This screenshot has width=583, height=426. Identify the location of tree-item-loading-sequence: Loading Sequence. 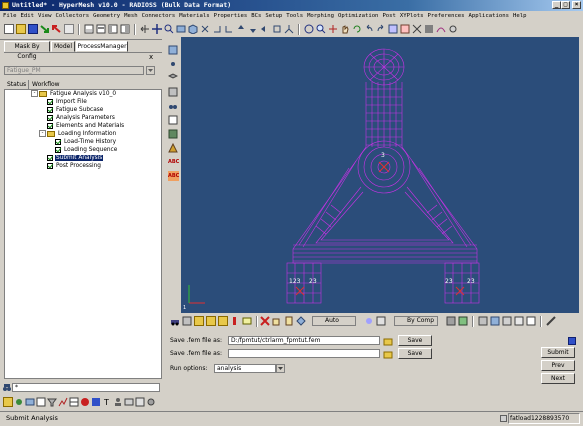
(86, 150).